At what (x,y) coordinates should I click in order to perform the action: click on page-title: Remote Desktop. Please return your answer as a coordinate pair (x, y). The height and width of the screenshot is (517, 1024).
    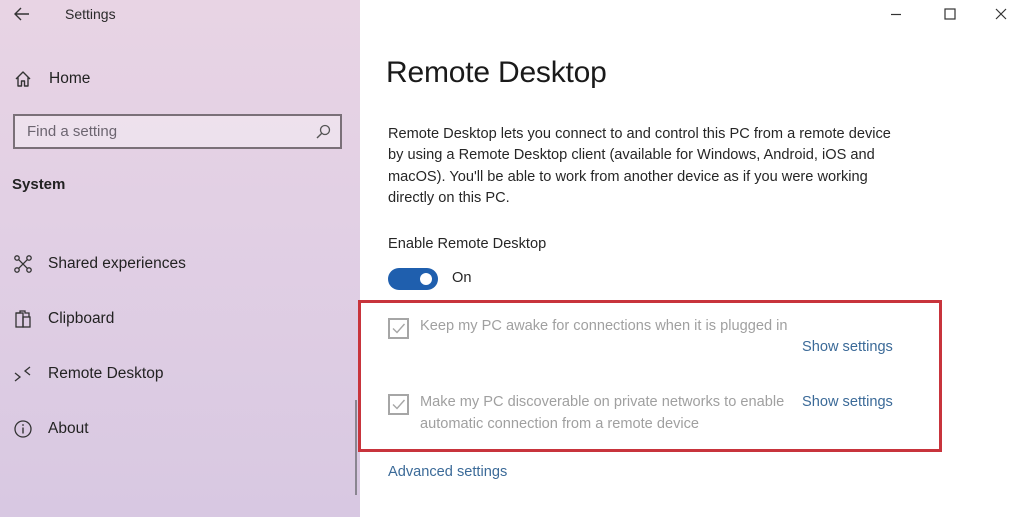
    Looking at the image, I should click on (496, 72).